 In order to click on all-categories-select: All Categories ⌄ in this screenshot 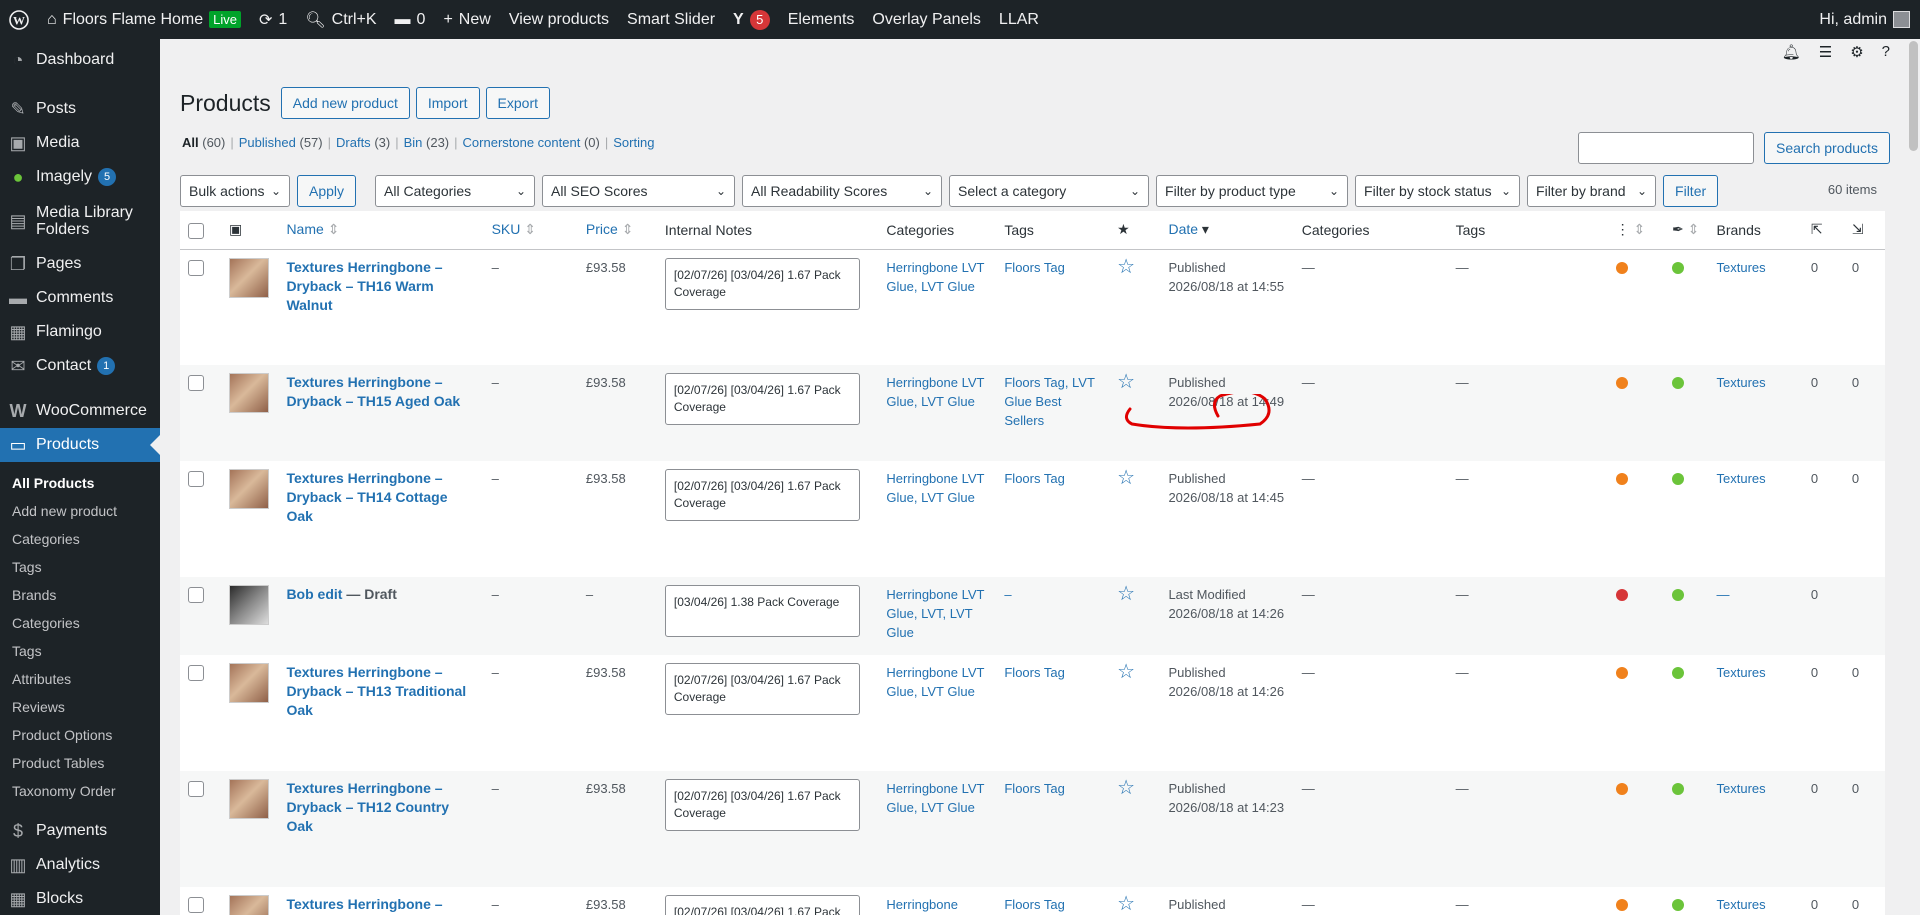, I will do `click(455, 191)`.